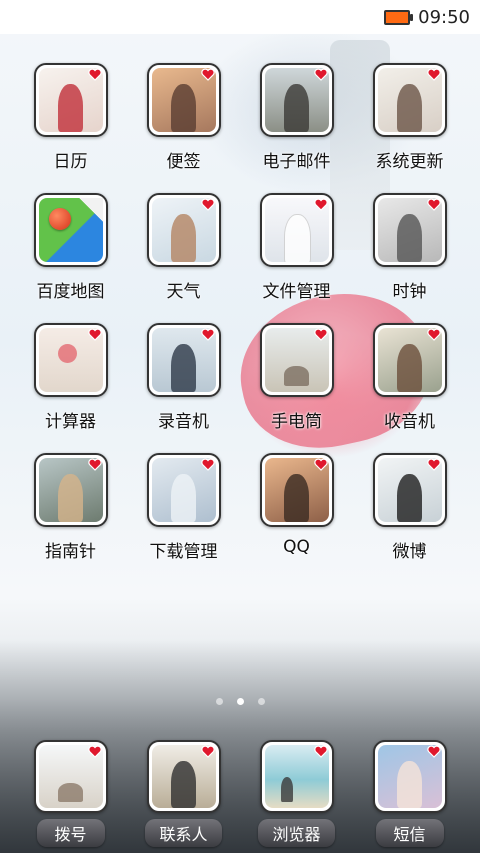 This screenshot has width=480, height=853. Describe the element at coordinates (183, 292) in the screenshot. I see `app-label: 天气` at that location.